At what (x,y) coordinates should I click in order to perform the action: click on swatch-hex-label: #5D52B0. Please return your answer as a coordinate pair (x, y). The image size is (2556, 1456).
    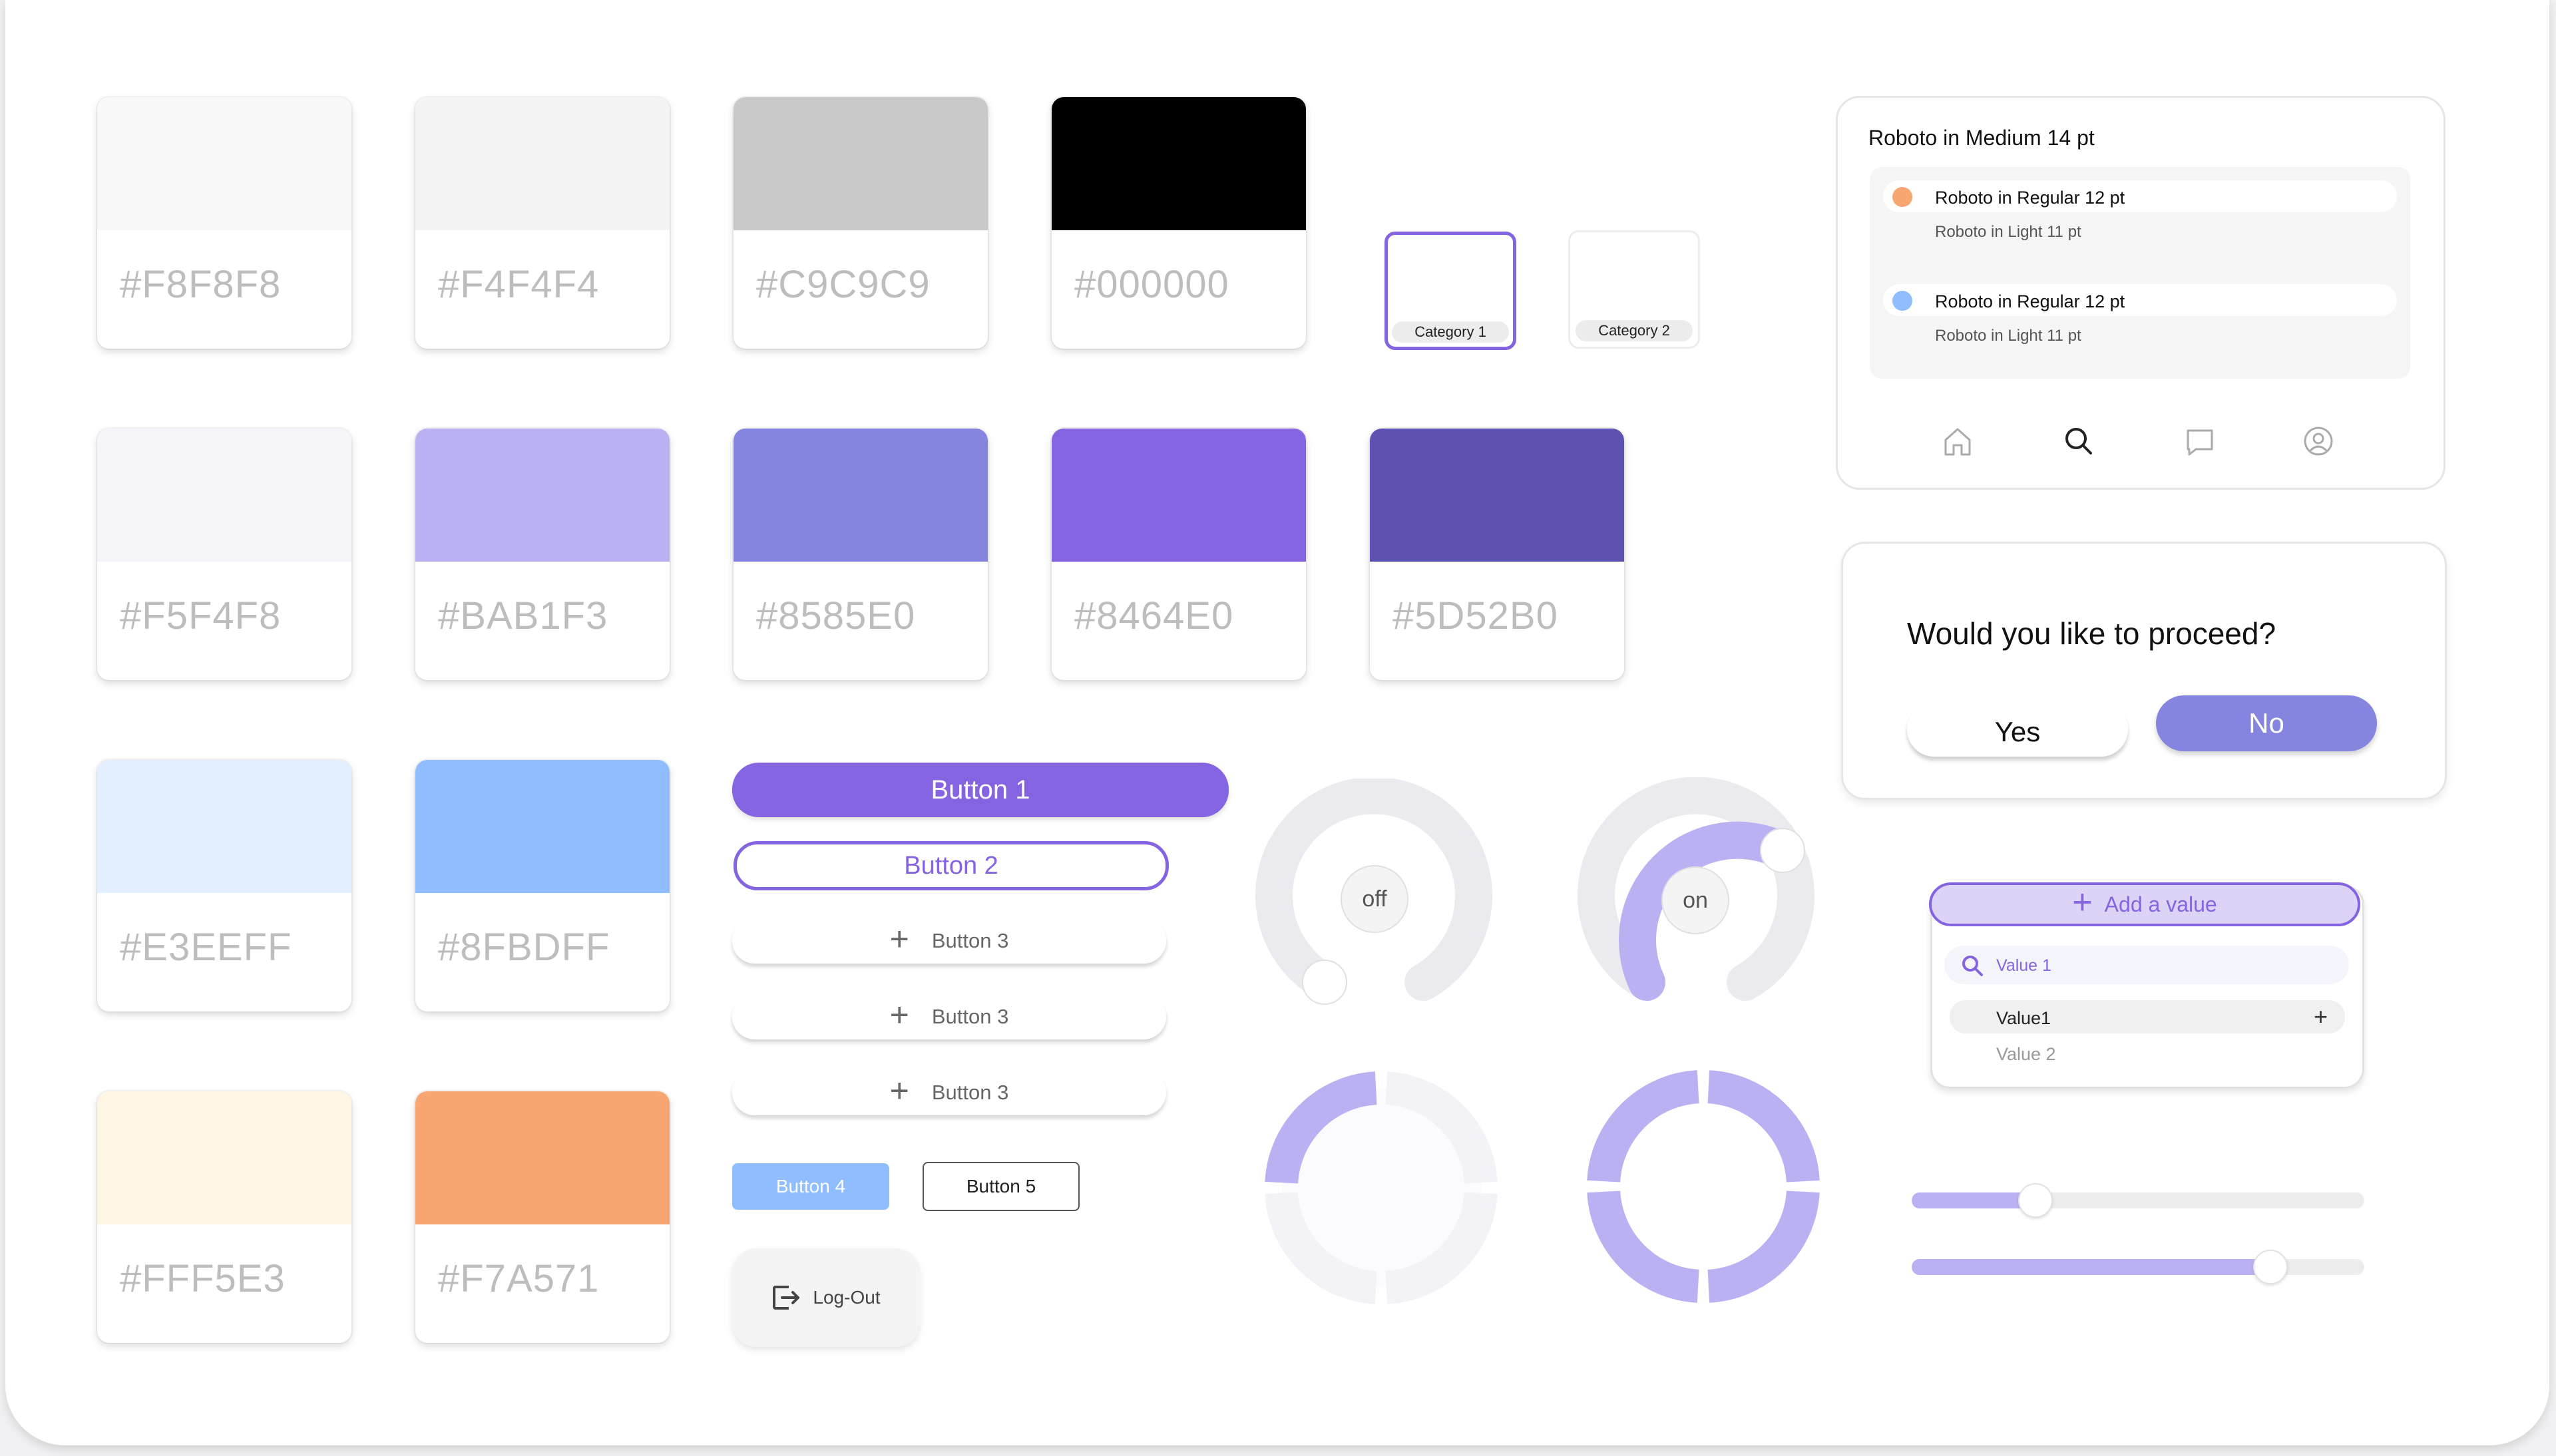
    Looking at the image, I should click on (1475, 615).